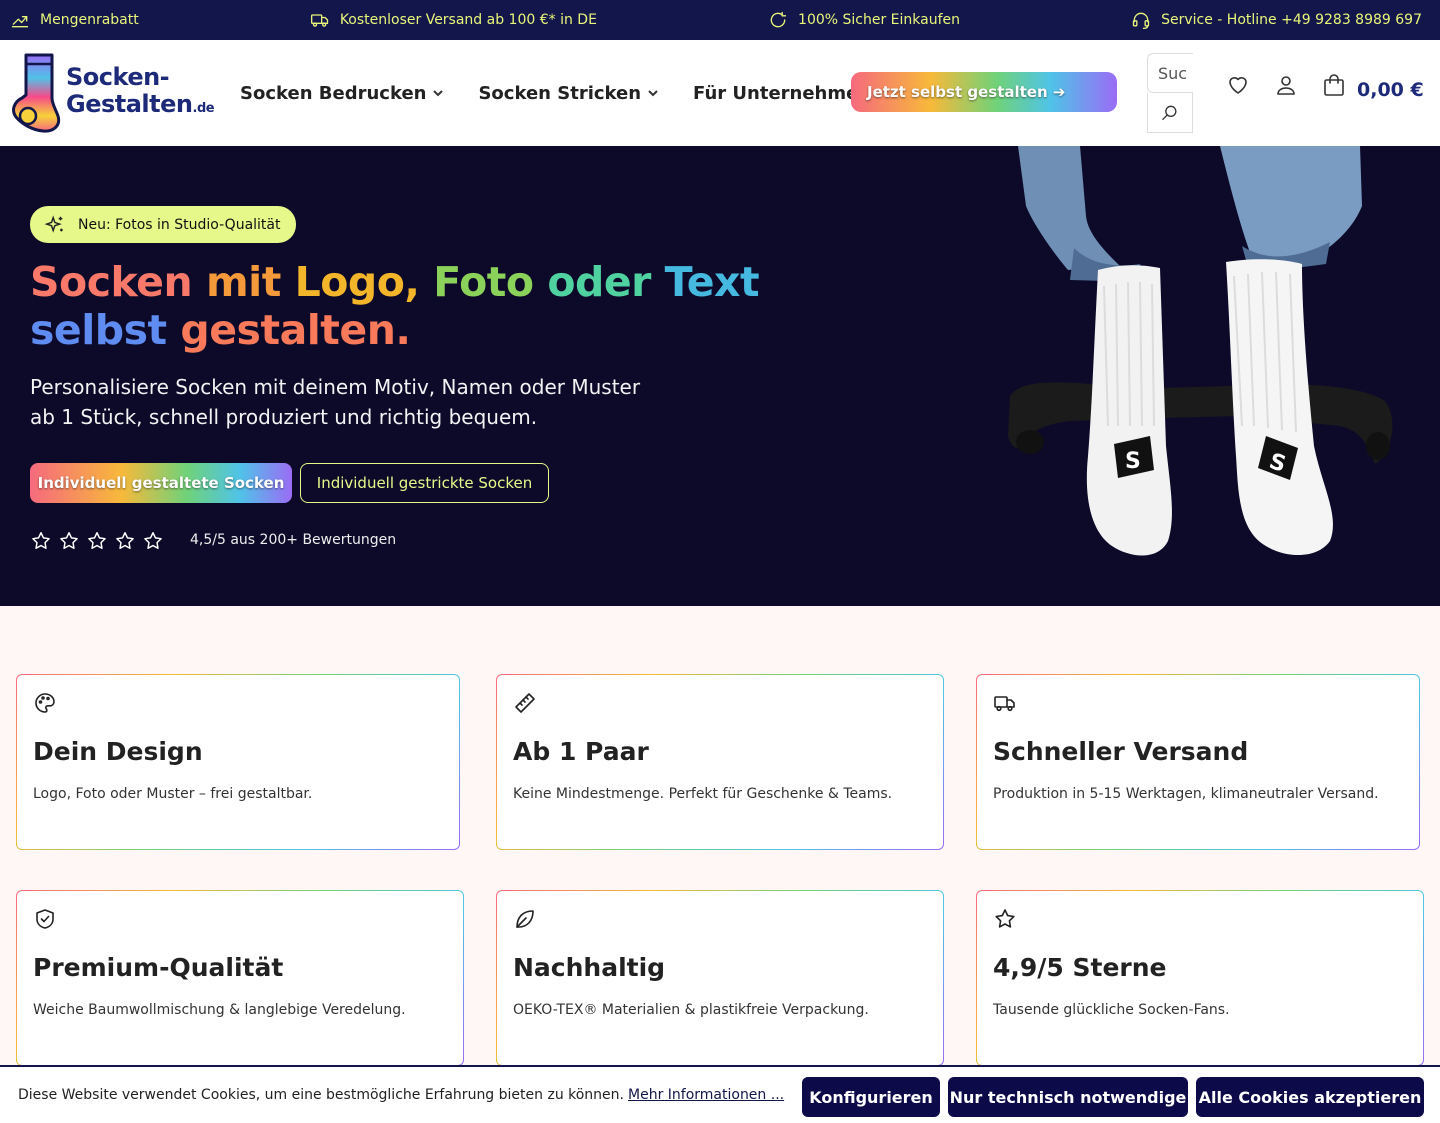  What do you see at coordinates (89, 20) in the screenshot?
I see `topbar-item-label: Mengenrabatt` at bounding box center [89, 20].